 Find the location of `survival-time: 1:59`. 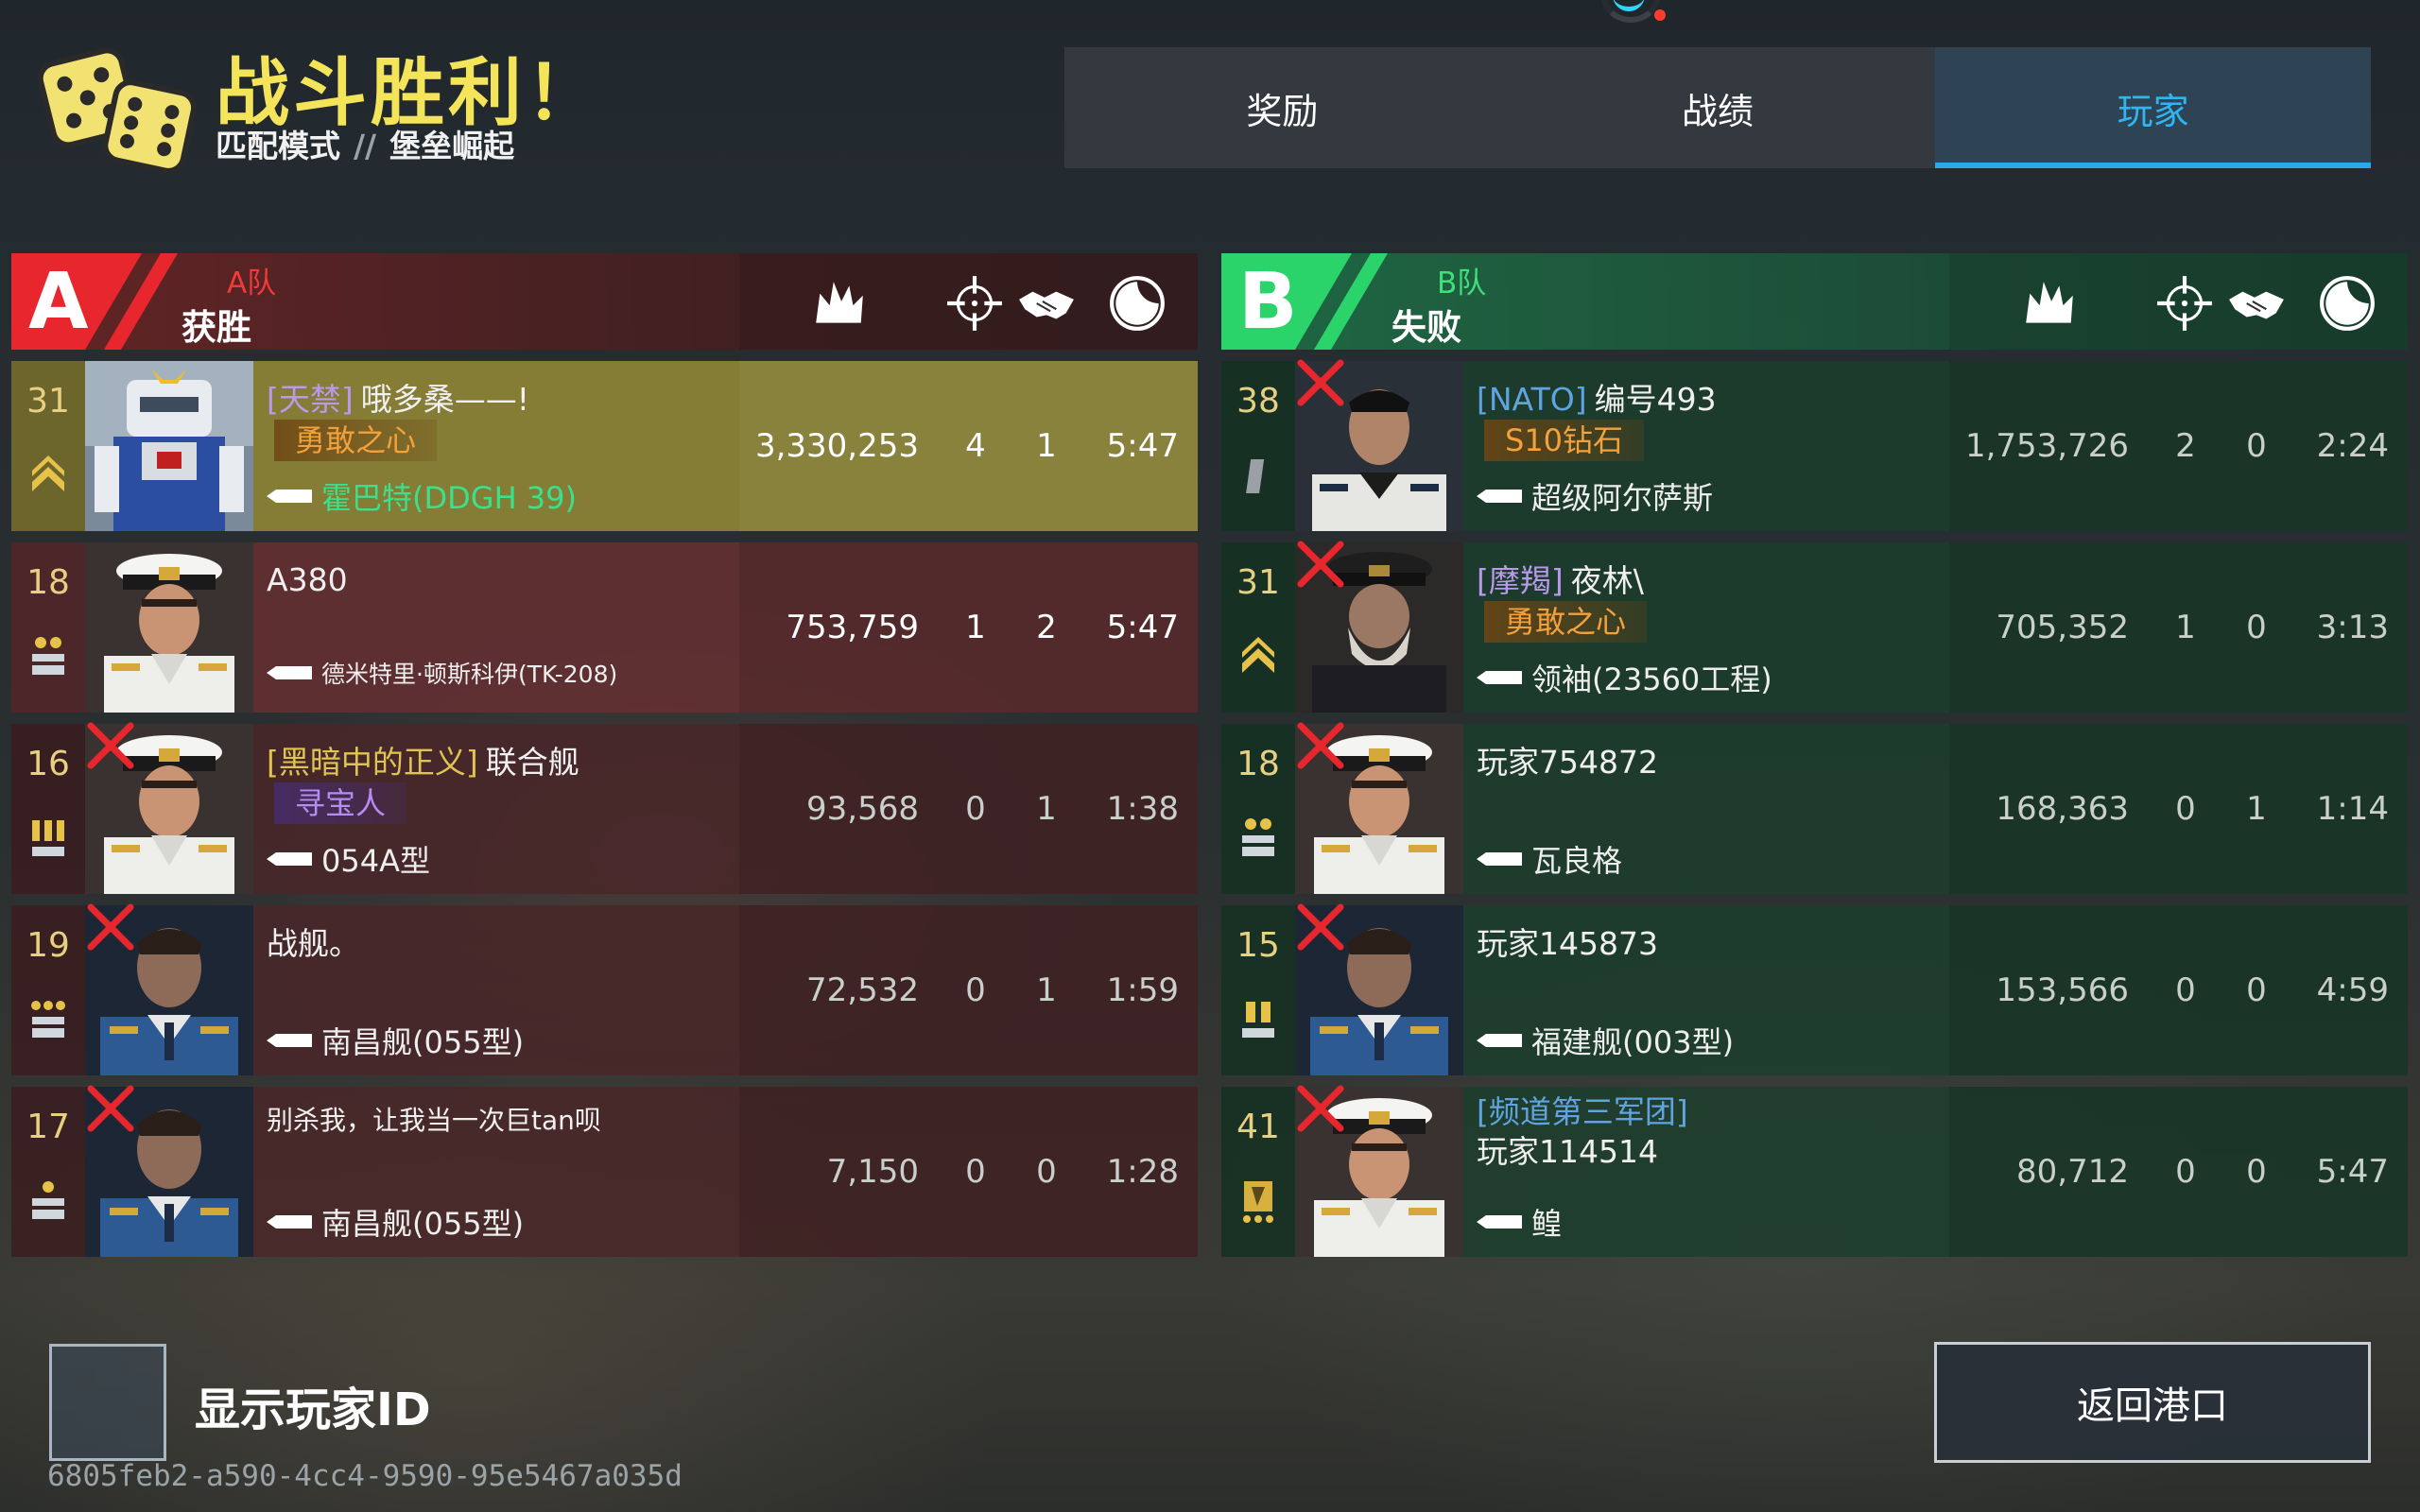

survival-time: 1:59 is located at coordinates (1142, 990).